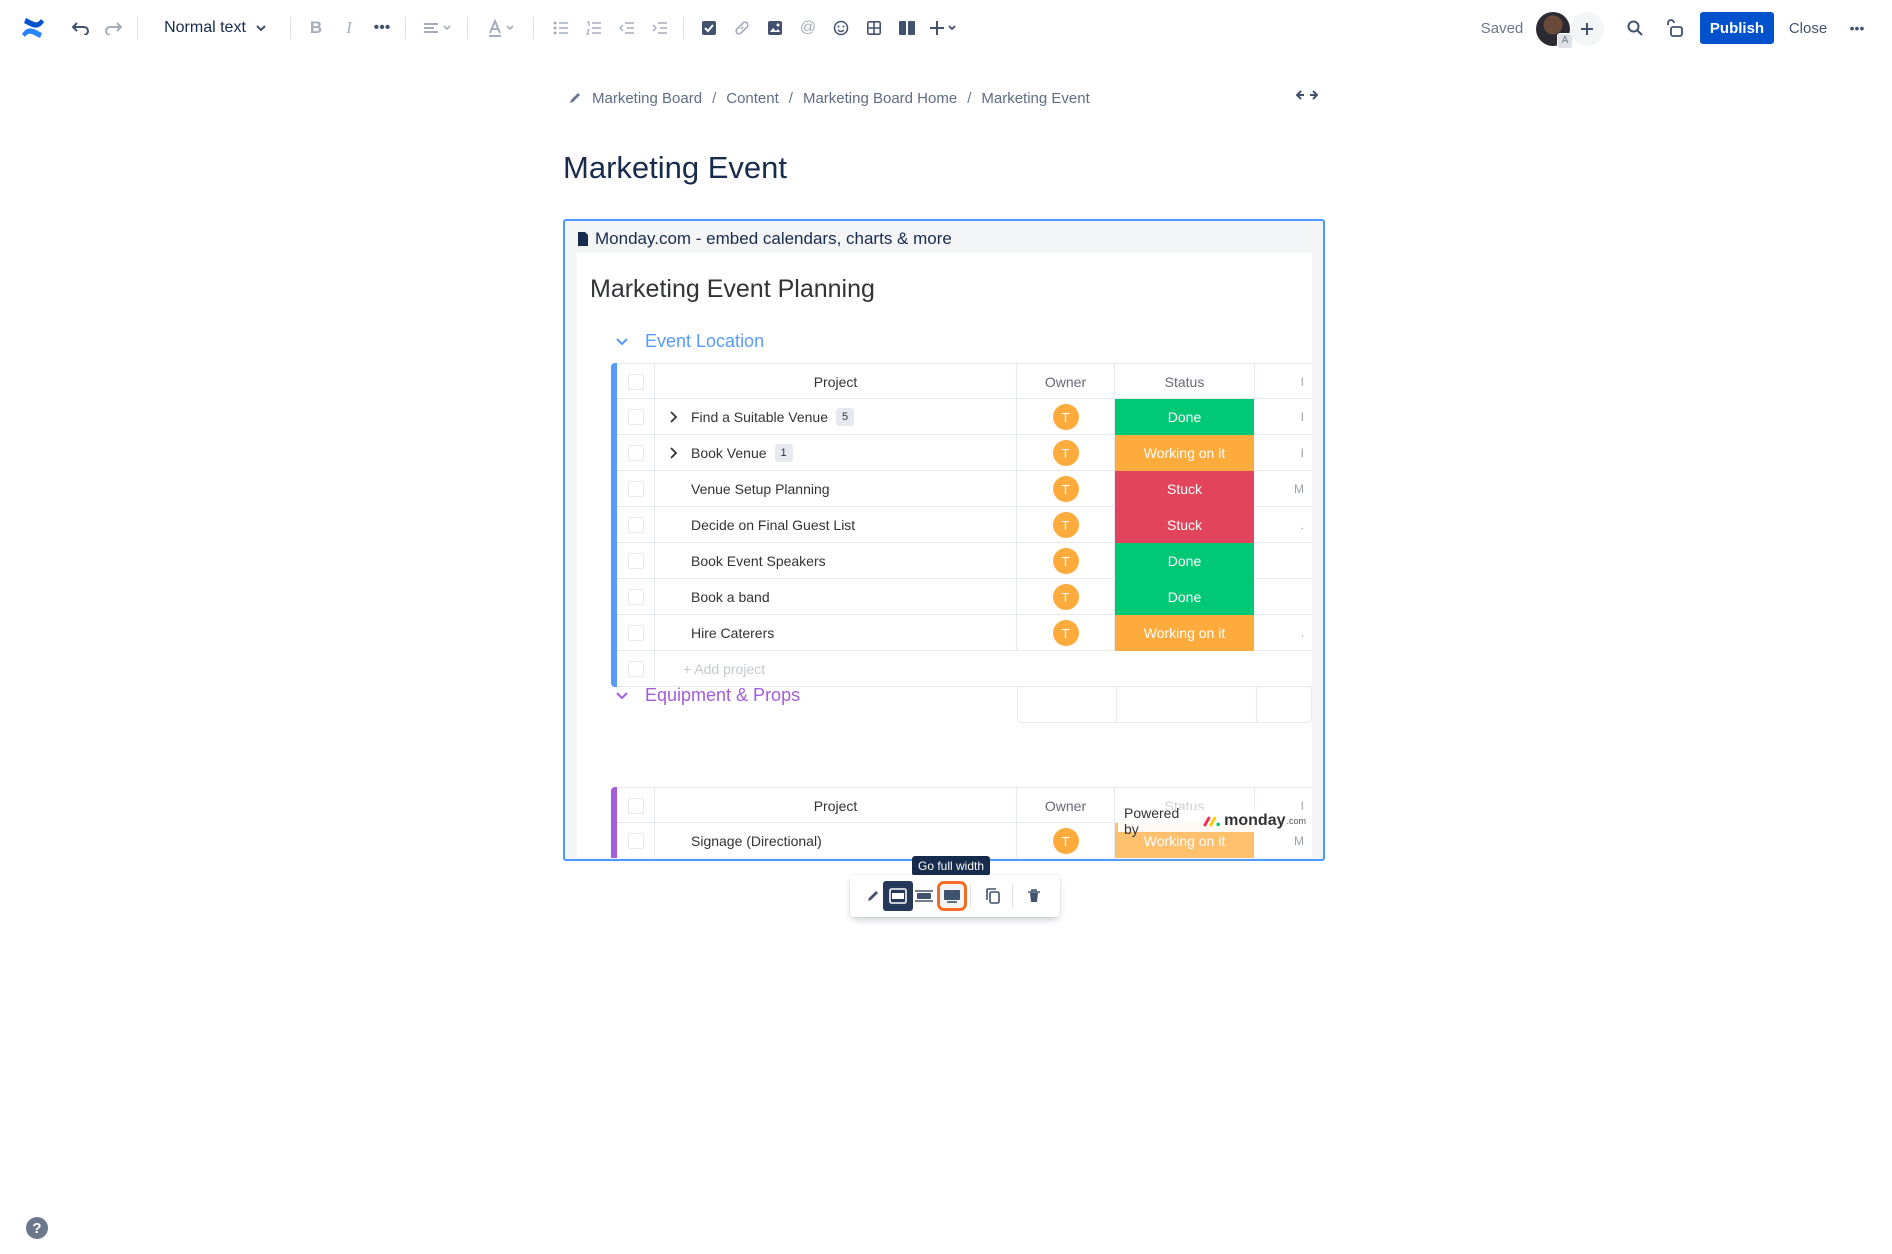 This screenshot has width=1892, height=1254. I want to click on project-name: Book Event Speakers, so click(758, 561).